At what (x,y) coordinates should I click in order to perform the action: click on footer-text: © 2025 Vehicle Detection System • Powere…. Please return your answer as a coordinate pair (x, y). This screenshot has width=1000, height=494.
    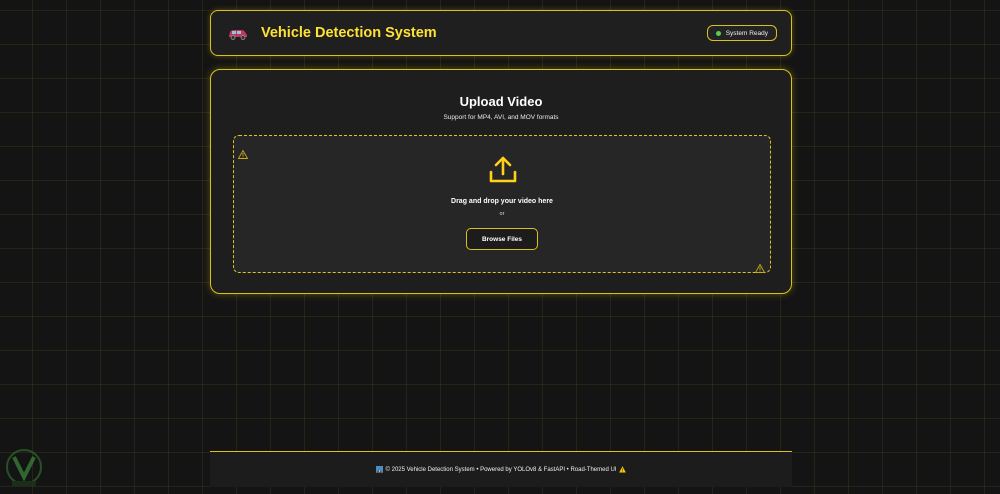
    Looking at the image, I should click on (501, 469).